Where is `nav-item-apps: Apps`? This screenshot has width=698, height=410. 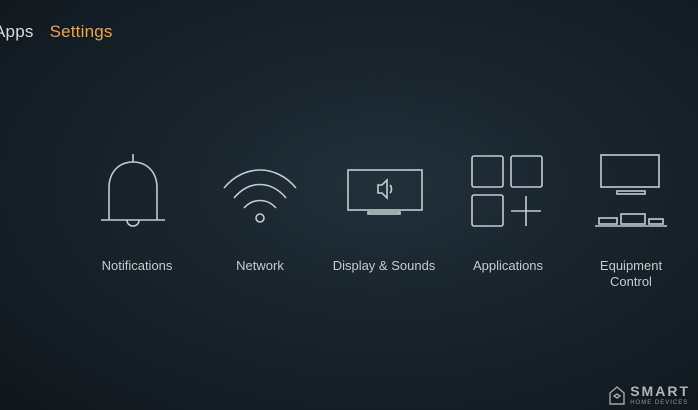
nav-item-apps: Apps is located at coordinates (17, 32).